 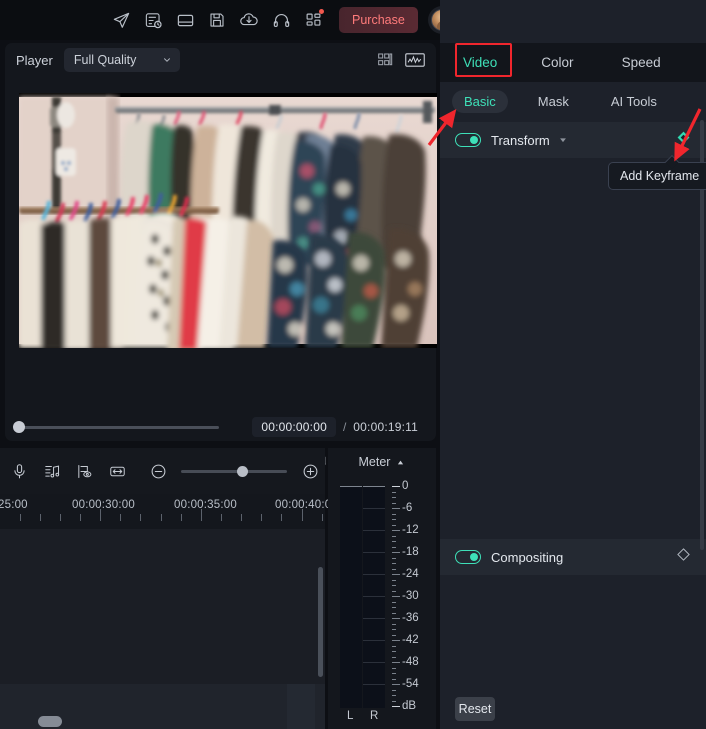 I want to click on purchase-button: Purchase, so click(x=378, y=20).